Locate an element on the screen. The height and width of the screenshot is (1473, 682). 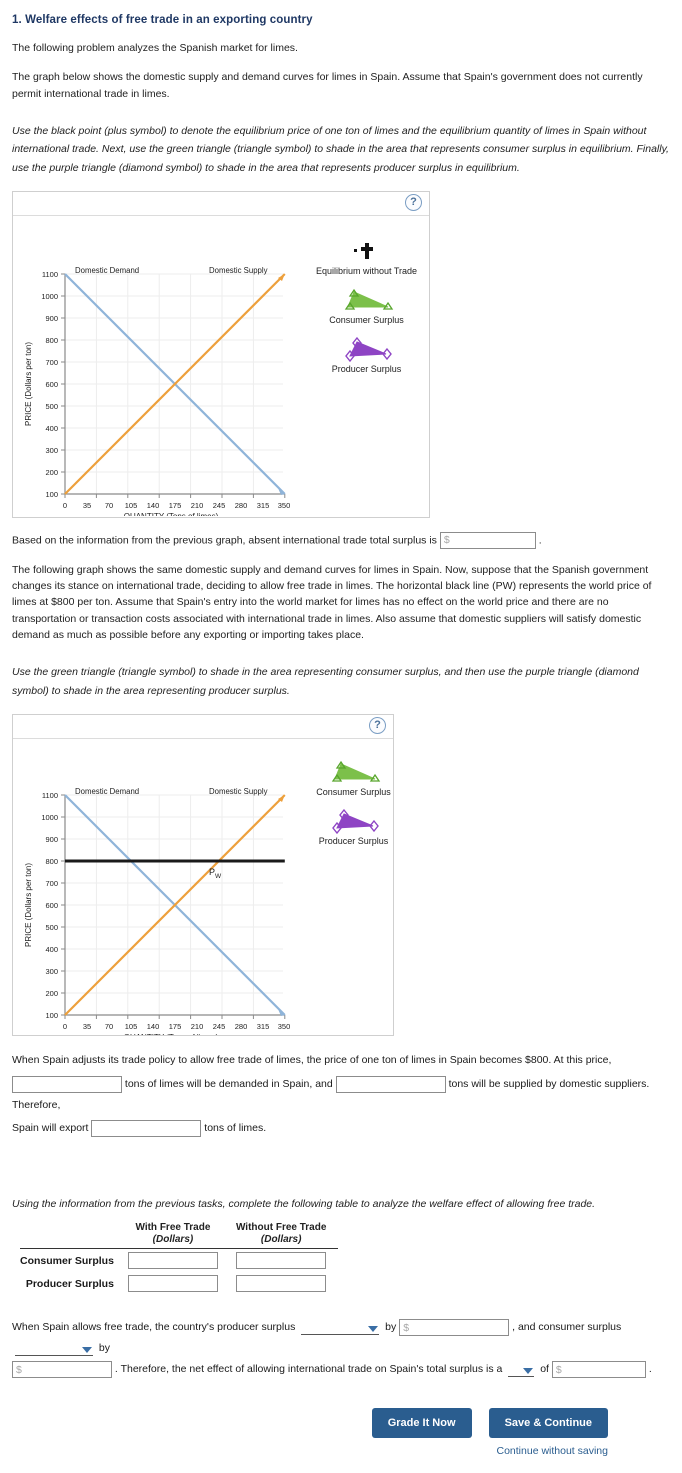
col-header-without-free-trade: Without Free Trade is located at coordinates (281, 1228).